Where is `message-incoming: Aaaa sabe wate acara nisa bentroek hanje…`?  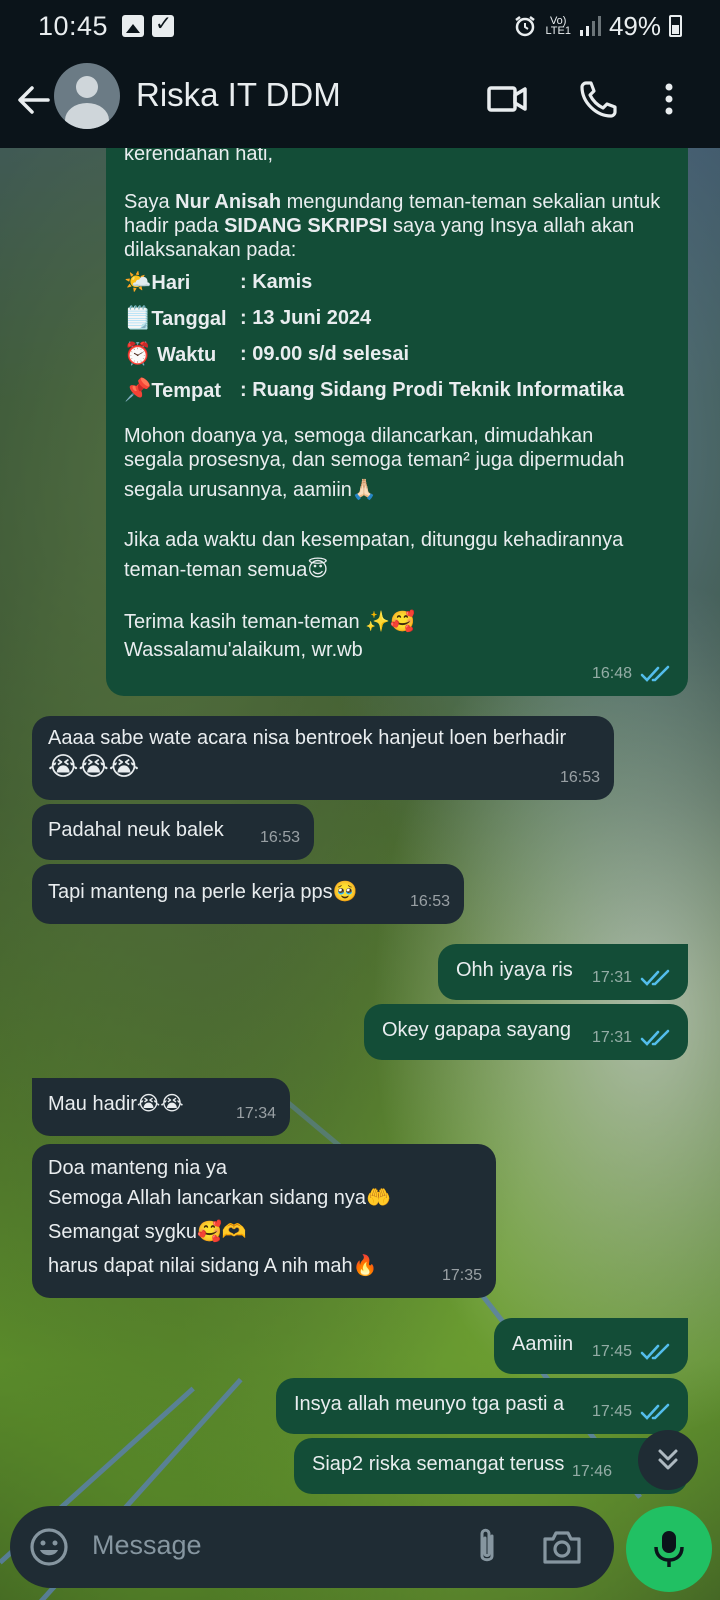 message-incoming: Aaaa sabe wate acara nisa bentroek hanje… is located at coordinates (323, 758).